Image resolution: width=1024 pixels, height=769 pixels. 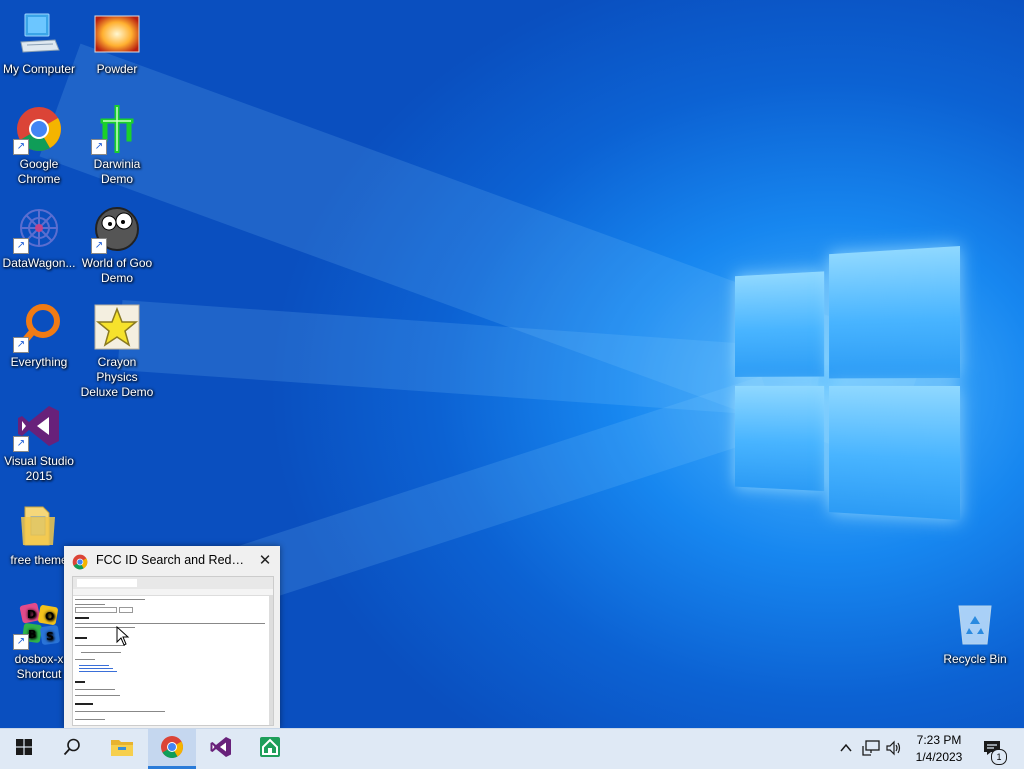 I want to click on desktop-icon-crayon-physics: Crayon Physics Deluxe Demo, so click(x=117, y=351).